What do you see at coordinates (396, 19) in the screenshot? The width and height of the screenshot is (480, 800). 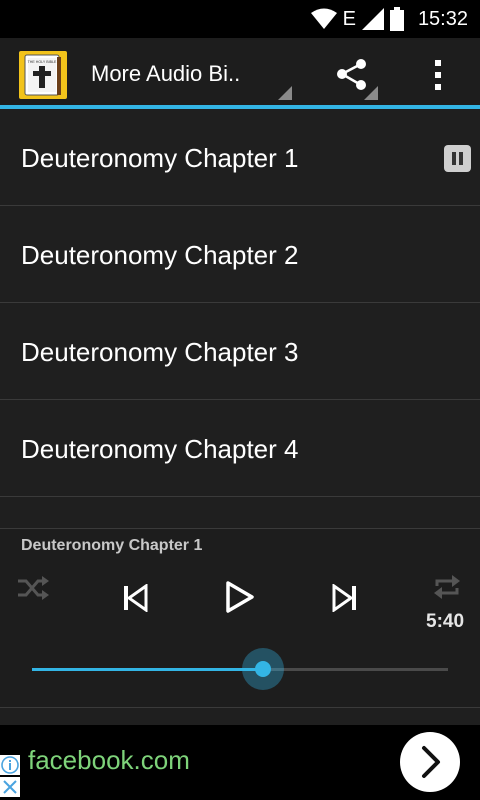 I see `battery-icon` at bounding box center [396, 19].